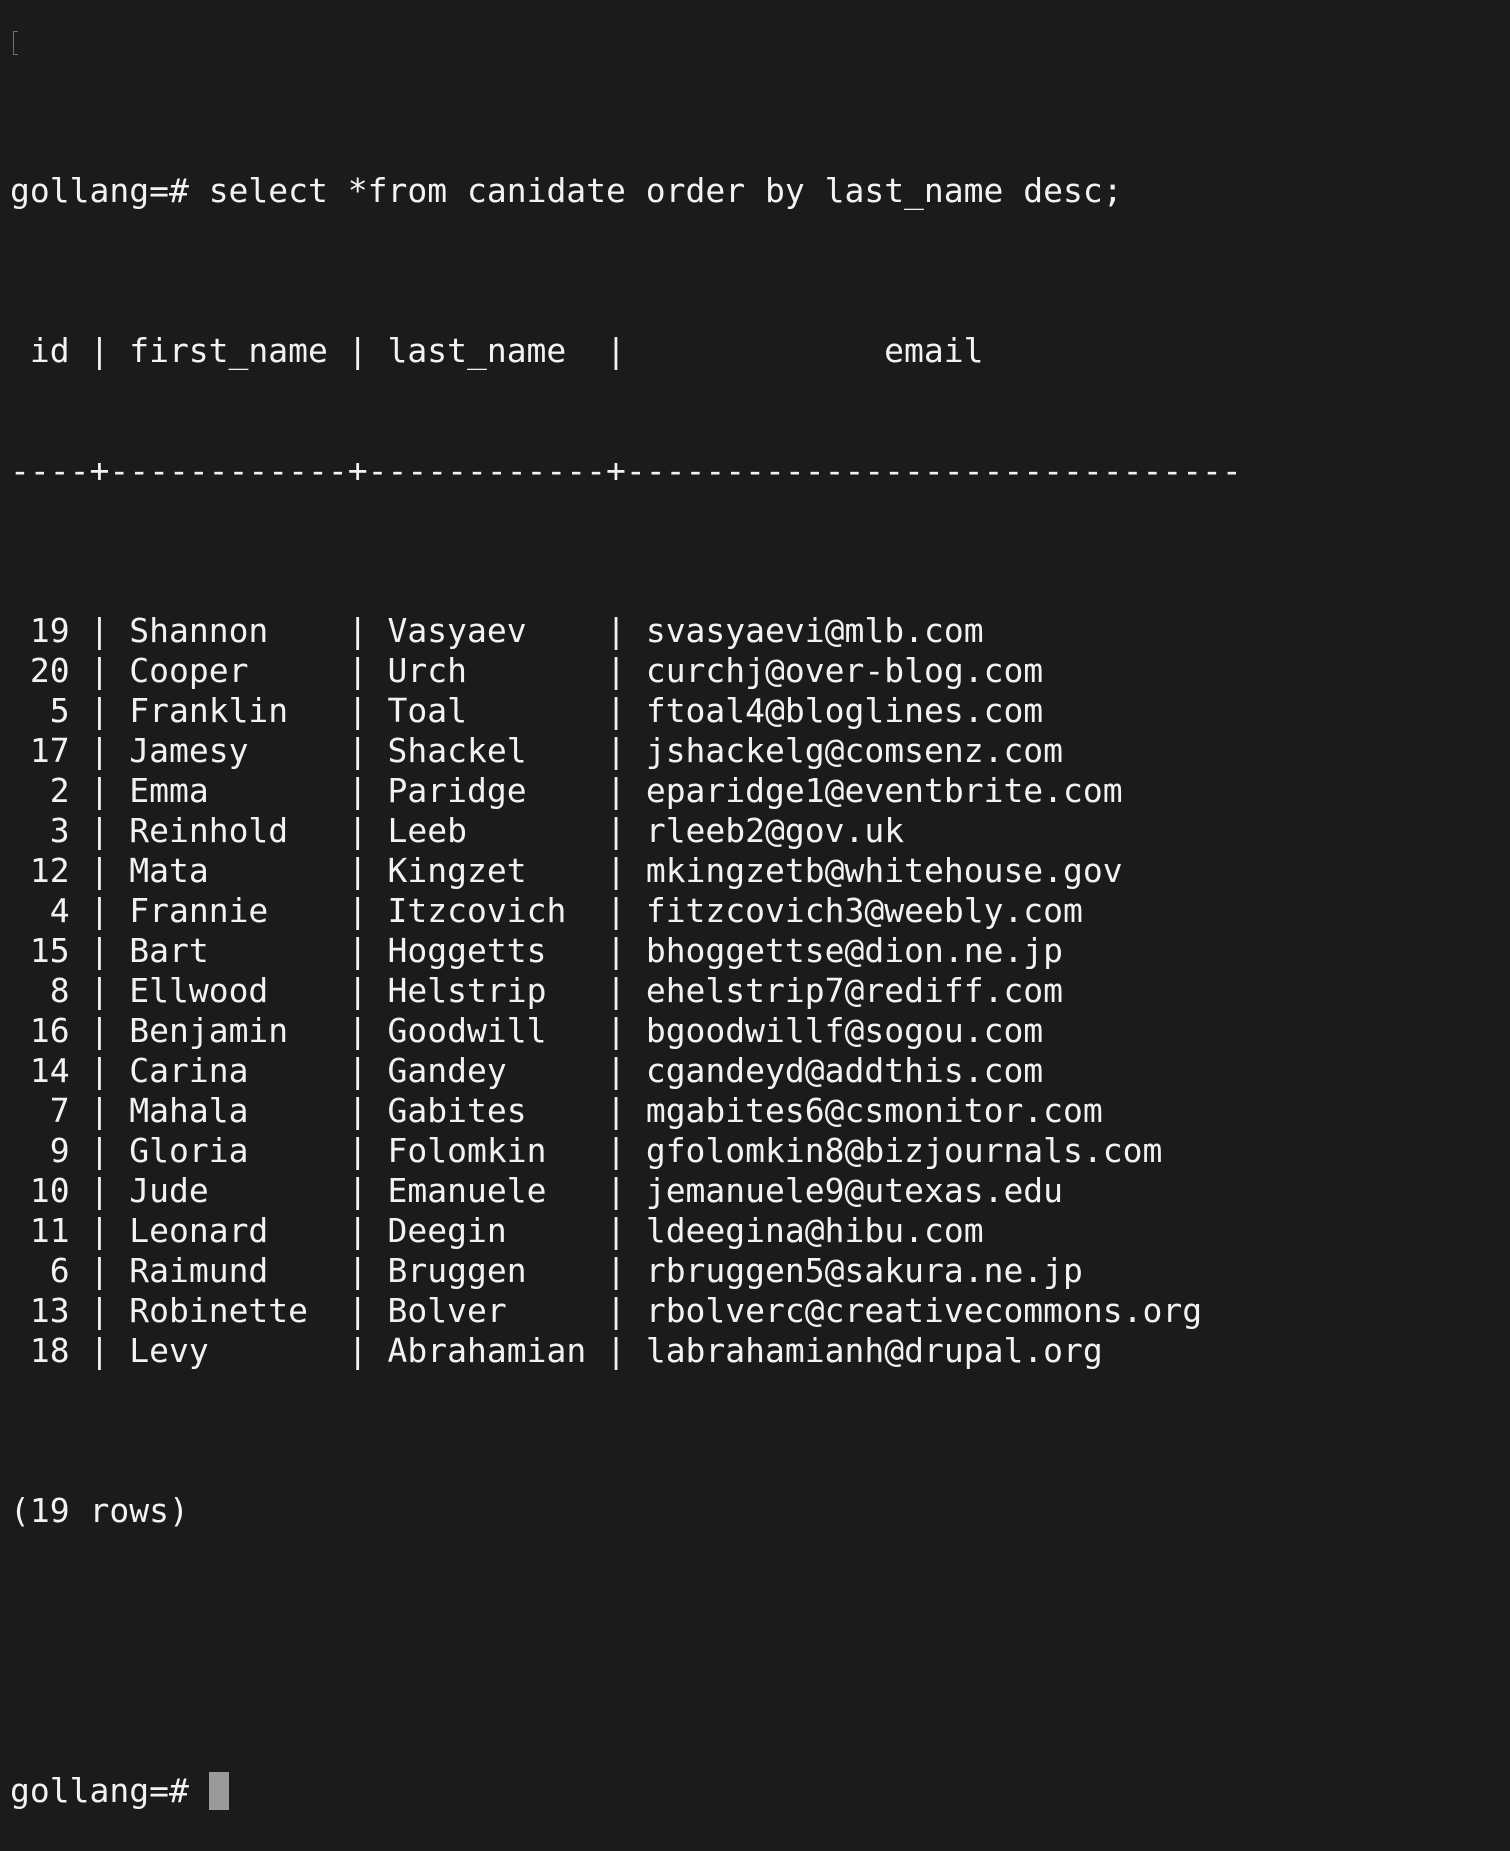 The image size is (1510, 1851). Describe the element at coordinates (844, 1190) in the screenshot. I see `cell-email: jemanuele9@utexas.edu` at that location.